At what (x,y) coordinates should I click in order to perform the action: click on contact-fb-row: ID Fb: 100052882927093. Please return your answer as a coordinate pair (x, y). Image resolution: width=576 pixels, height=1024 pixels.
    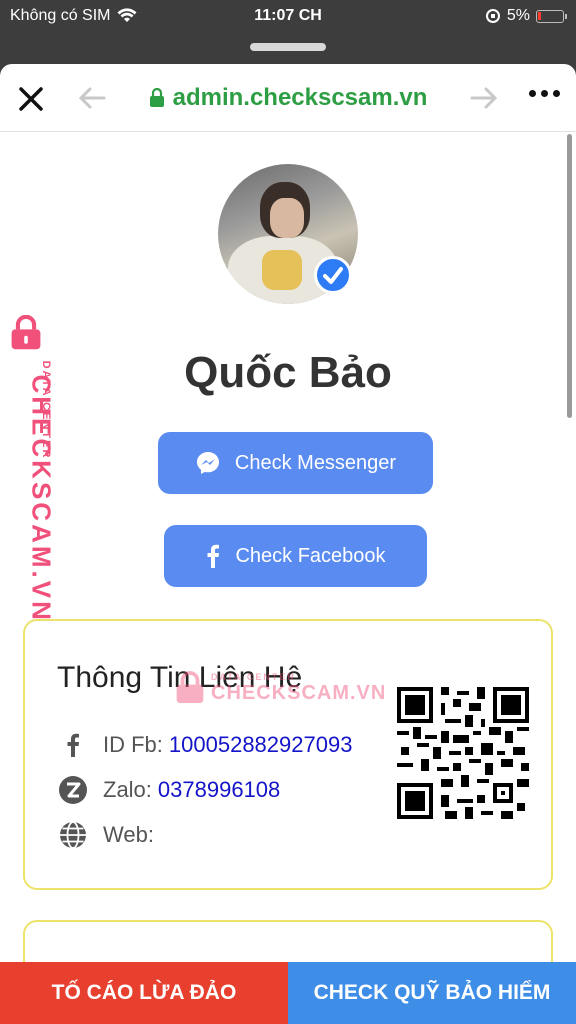
    Looking at the image, I should click on (204, 745).